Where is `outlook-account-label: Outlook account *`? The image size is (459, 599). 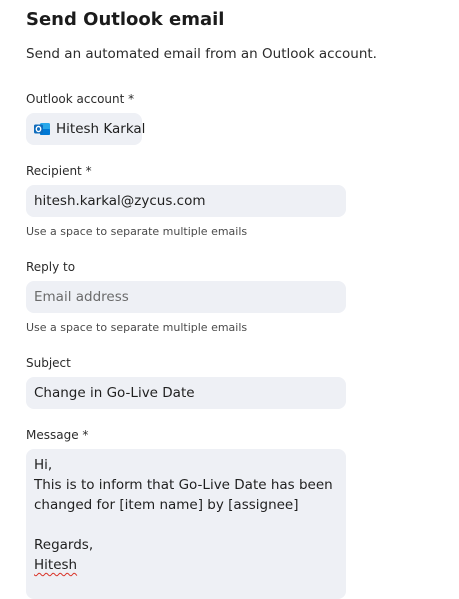
outlook-account-label: Outlook account * is located at coordinates (80, 99).